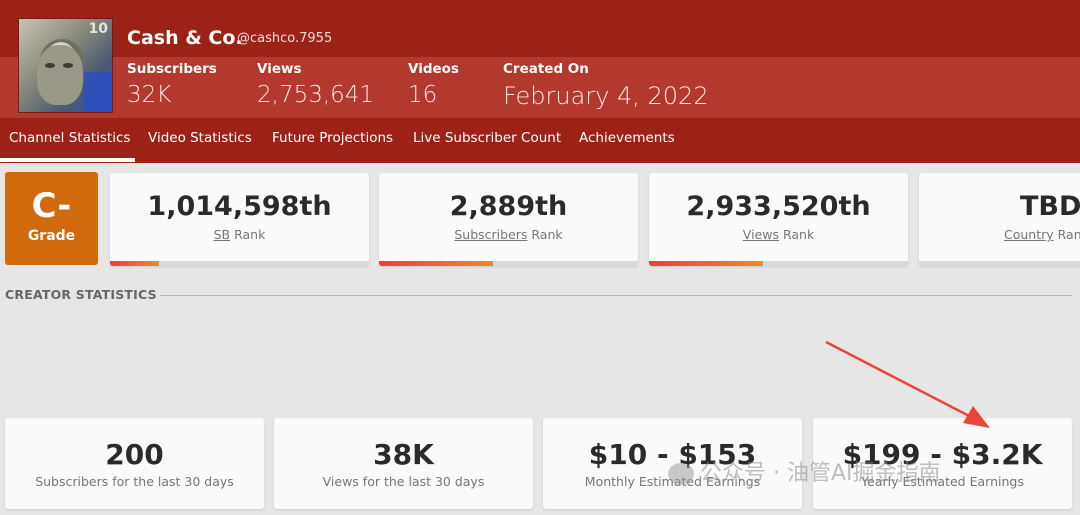  What do you see at coordinates (51, 236) in the screenshot?
I see `grade-label: Grade` at bounding box center [51, 236].